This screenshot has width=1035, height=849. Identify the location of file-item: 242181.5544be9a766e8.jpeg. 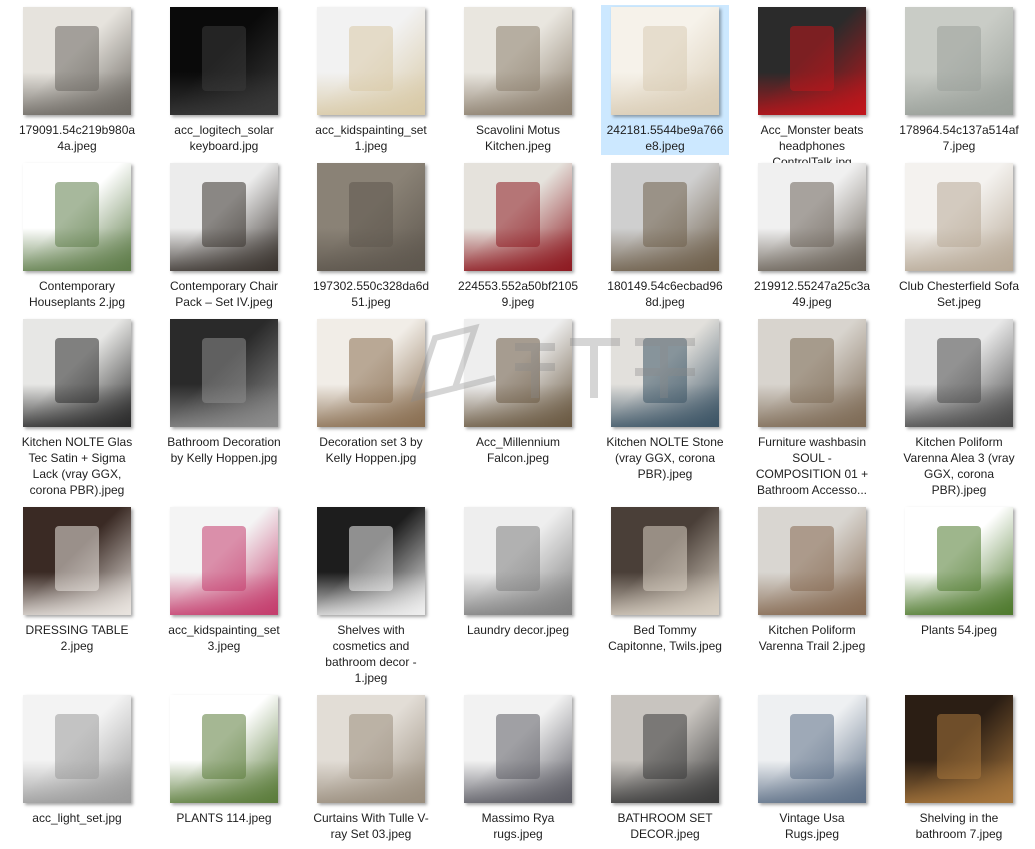
(665, 80).